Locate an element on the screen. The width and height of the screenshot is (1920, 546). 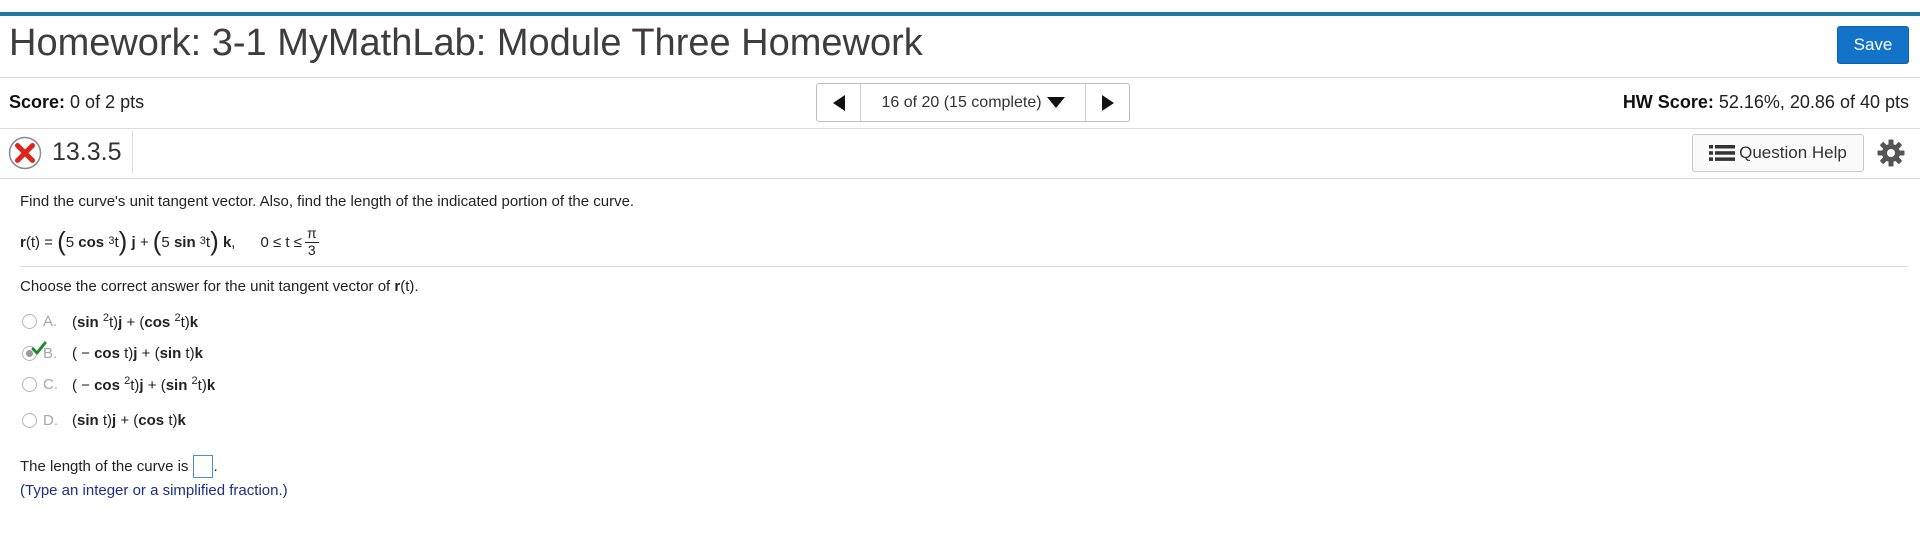
arrow-left-icon is located at coordinates (838, 102).